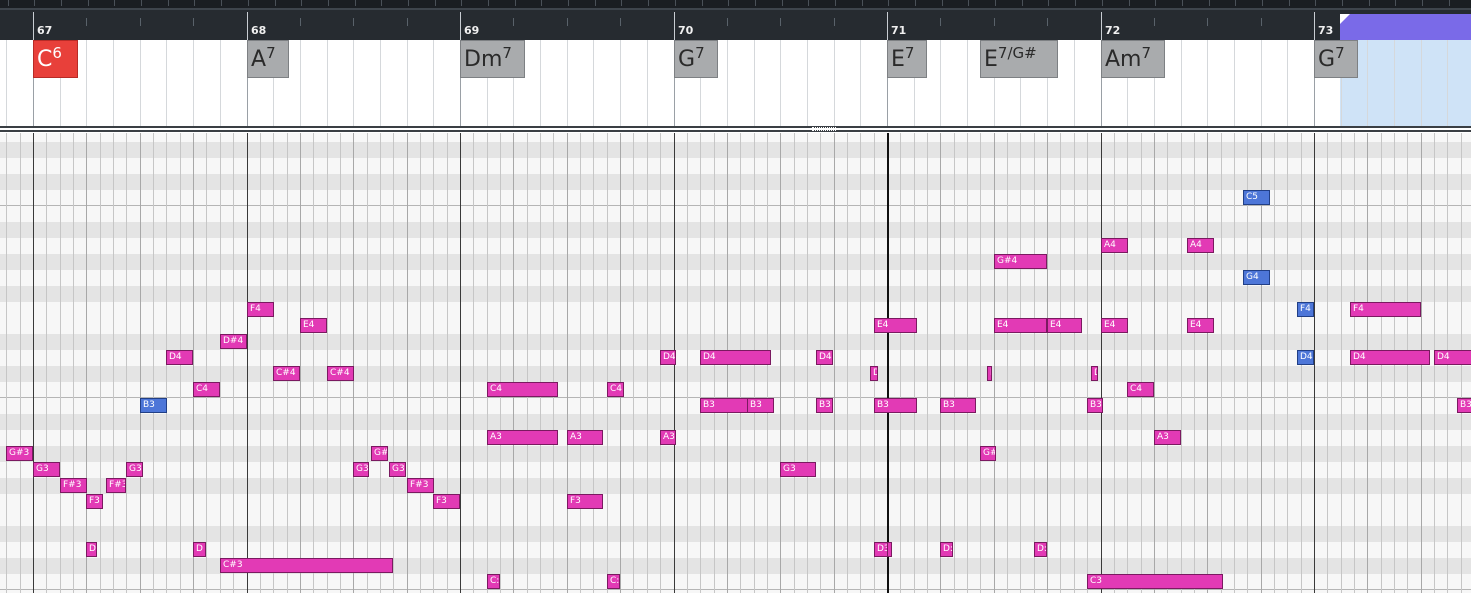 This screenshot has height=593, width=1471. Describe the element at coordinates (735, 129) in the screenshot. I see `lane-divider` at that location.